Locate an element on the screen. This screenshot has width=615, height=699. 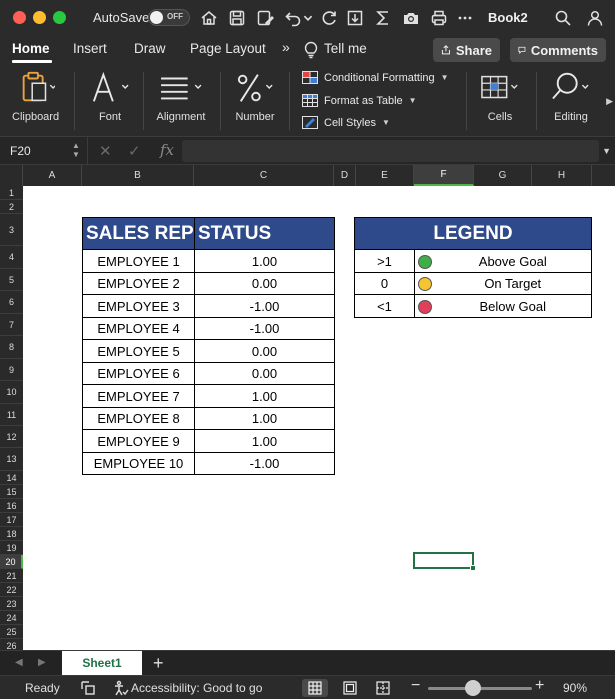
row-header-7: 7 is located at coordinates (11, 325).